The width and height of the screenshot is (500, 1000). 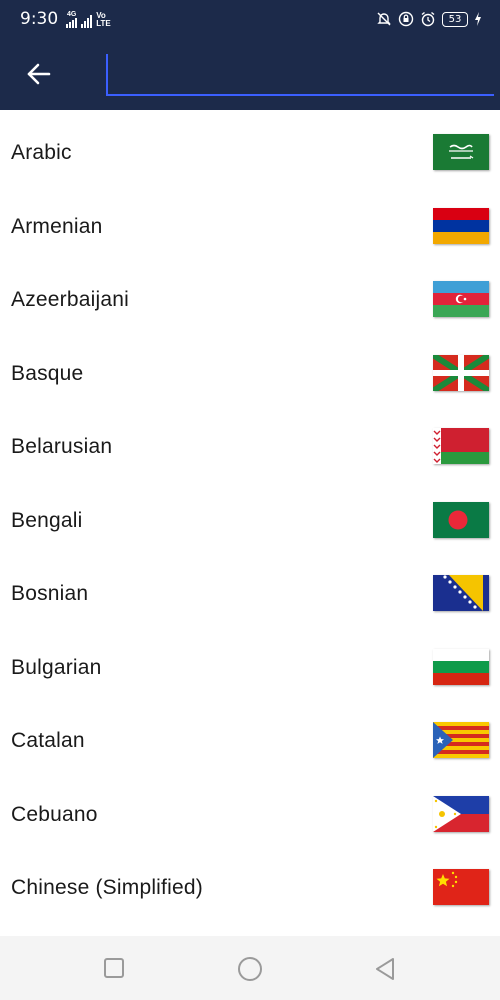 I want to click on list-item-bulgarian: Bulgarian, so click(x=250, y=667).